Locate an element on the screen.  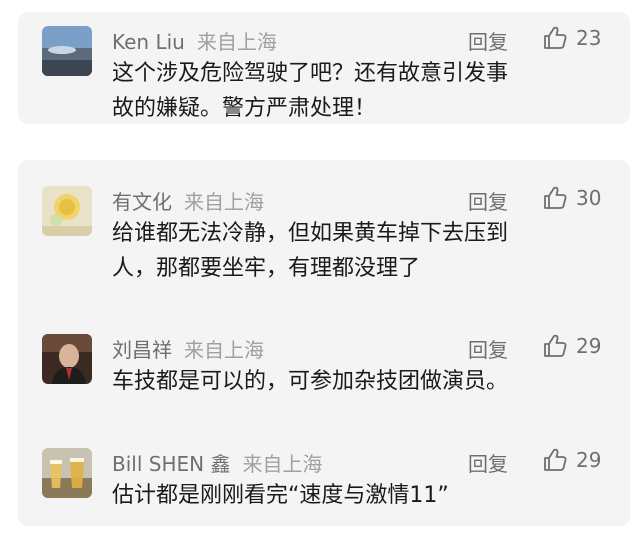
comment-line: 给谁都无法冷静，但如果黄车掉下去压到 is located at coordinates (310, 233).